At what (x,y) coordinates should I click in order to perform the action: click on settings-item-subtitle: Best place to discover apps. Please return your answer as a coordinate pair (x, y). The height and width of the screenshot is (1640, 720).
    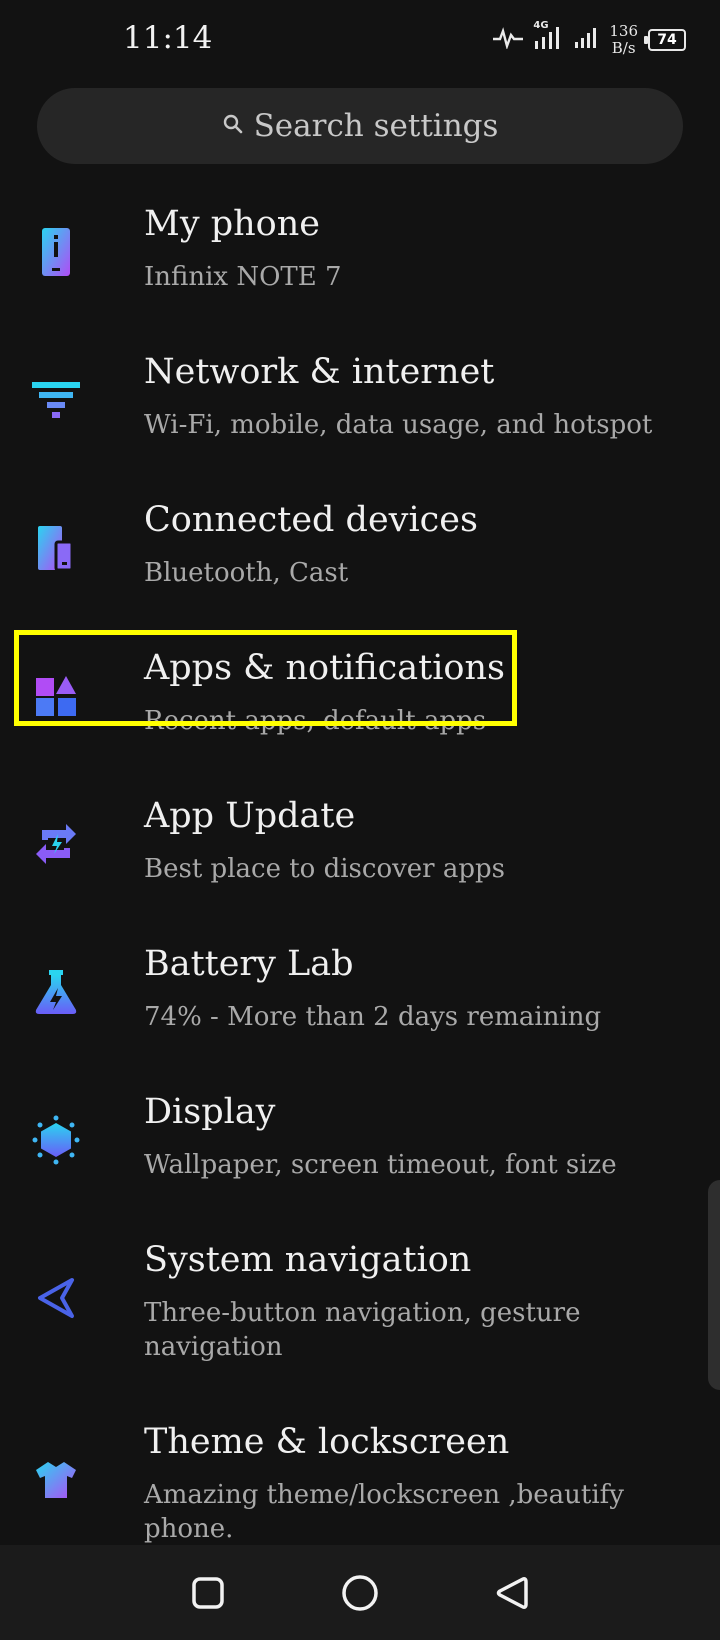
    Looking at the image, I should click on (325, 869).